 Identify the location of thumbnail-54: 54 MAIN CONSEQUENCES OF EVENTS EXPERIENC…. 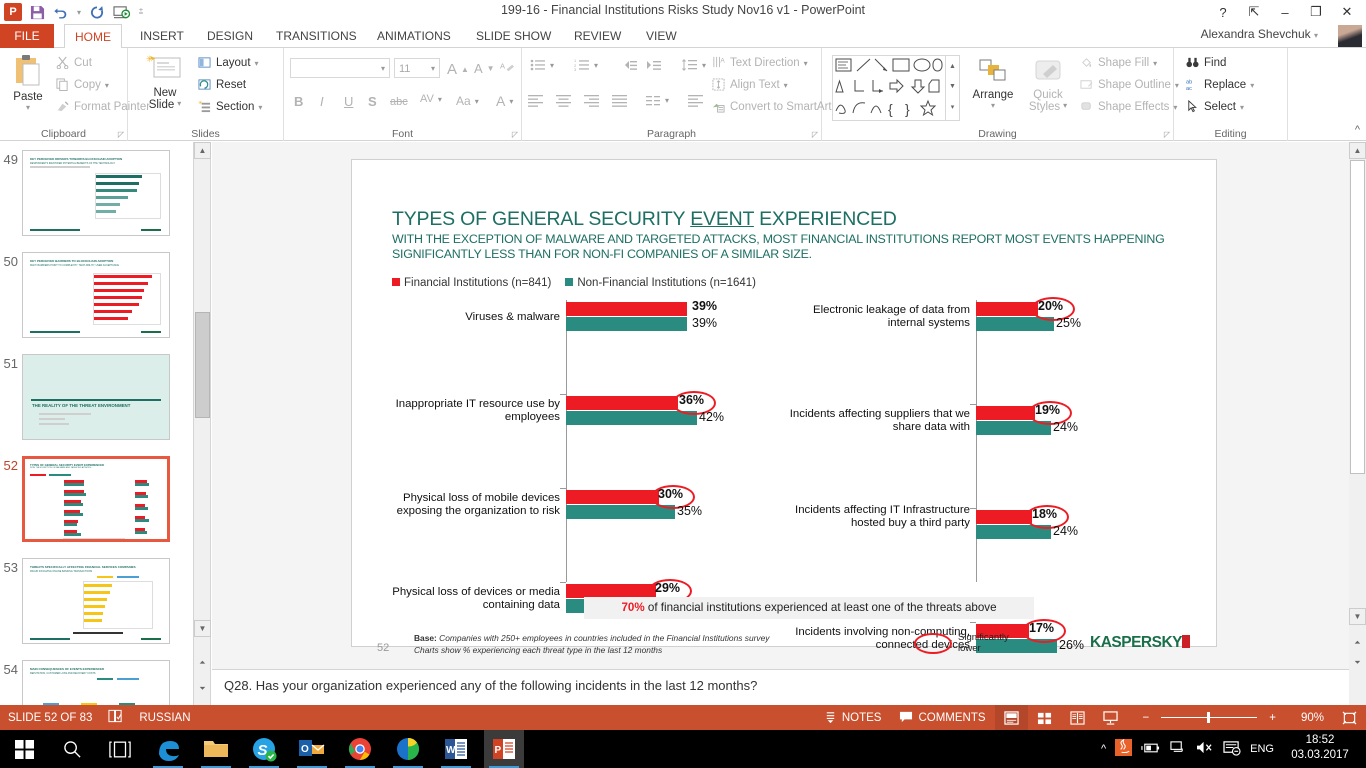
(96, 682).